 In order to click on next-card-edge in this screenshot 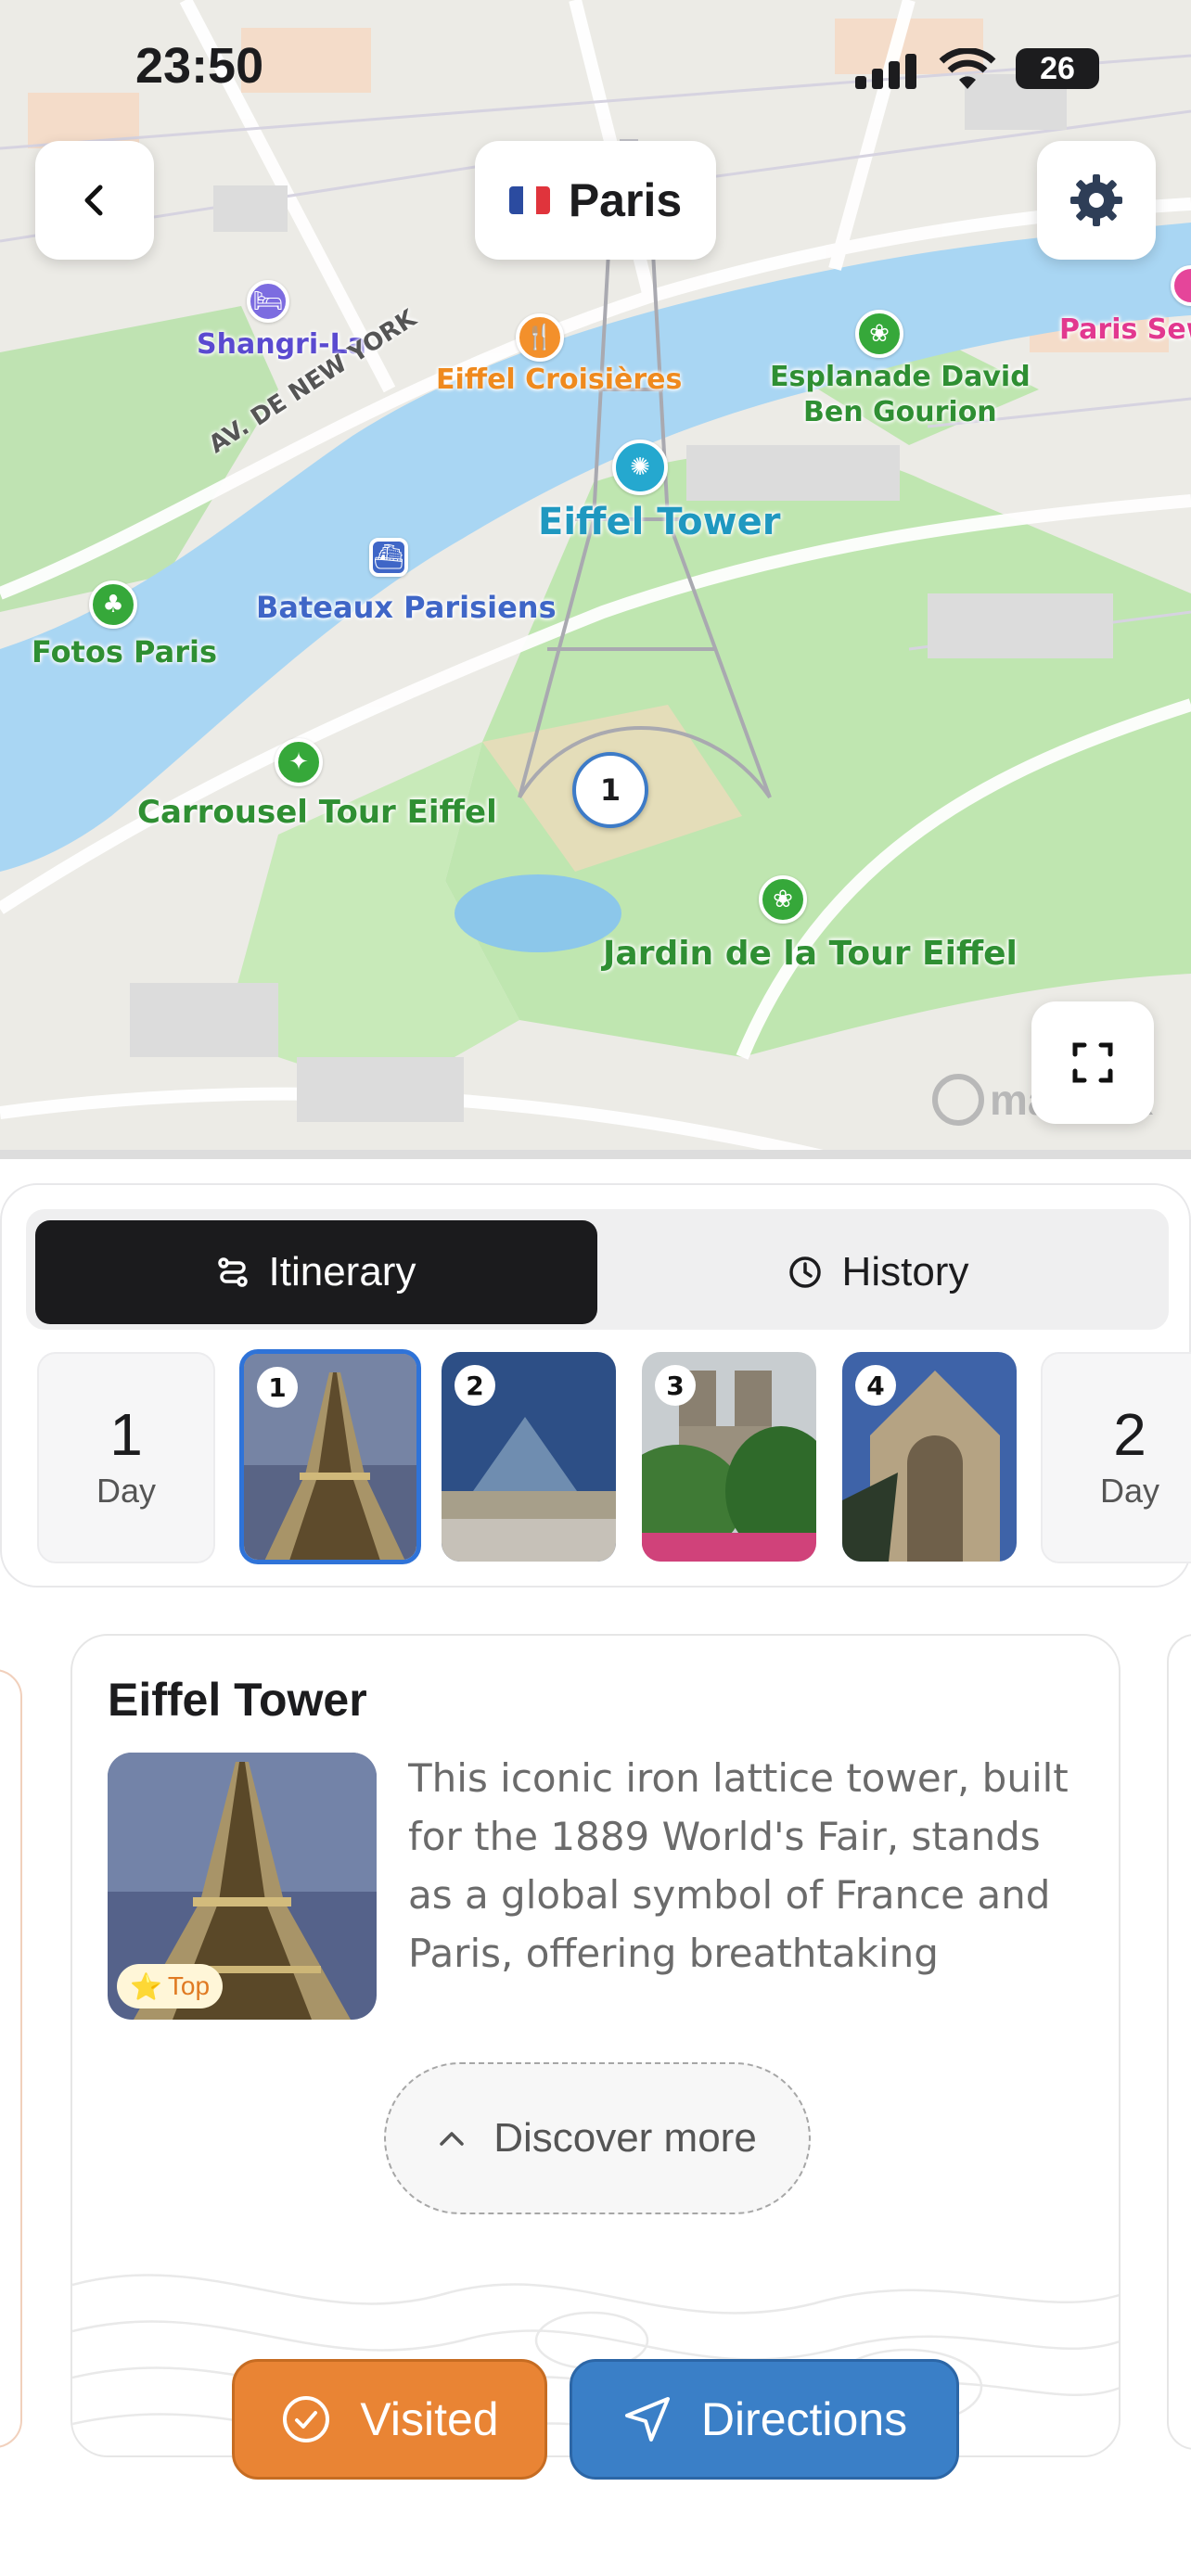, I will do `click(1179, 2042)`.